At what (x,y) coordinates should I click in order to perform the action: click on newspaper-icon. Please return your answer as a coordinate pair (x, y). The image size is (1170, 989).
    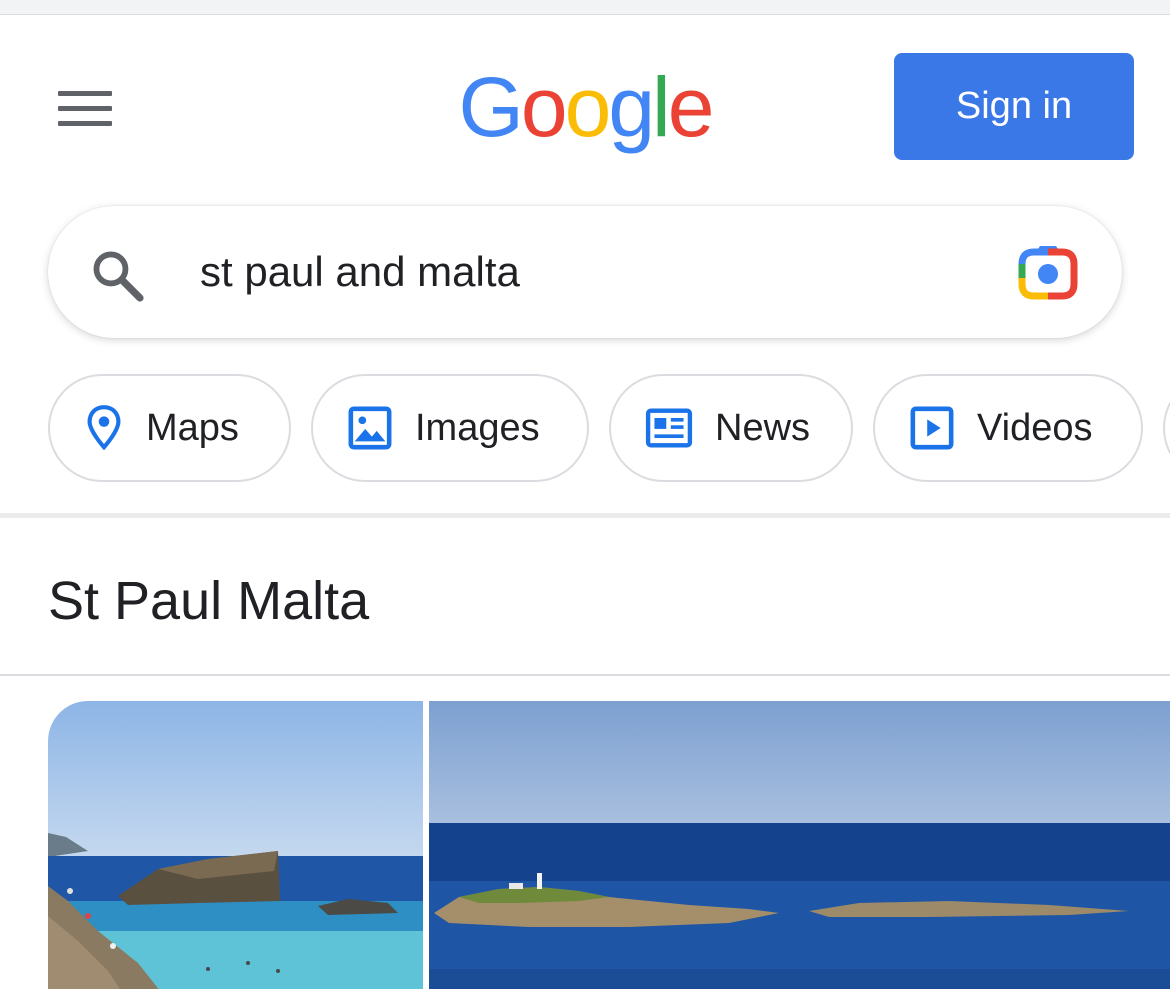
    Looking at the image, I should click on (669, 428).